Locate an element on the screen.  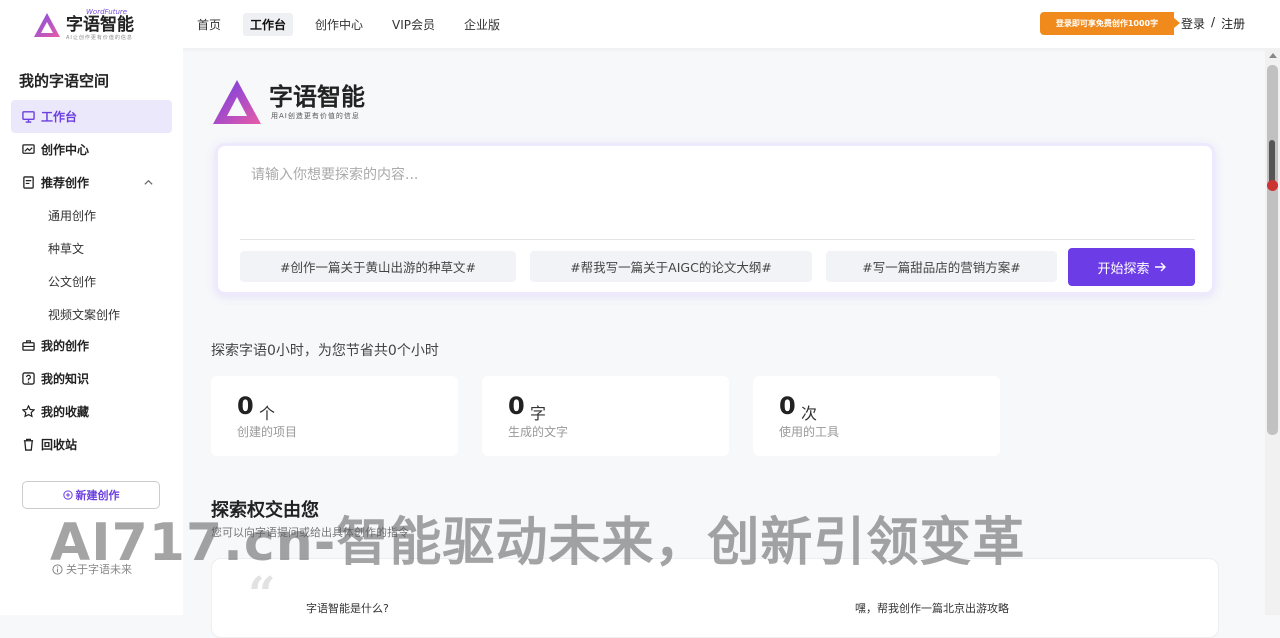
quote-icon: “ is located at coordinates (262, 595).